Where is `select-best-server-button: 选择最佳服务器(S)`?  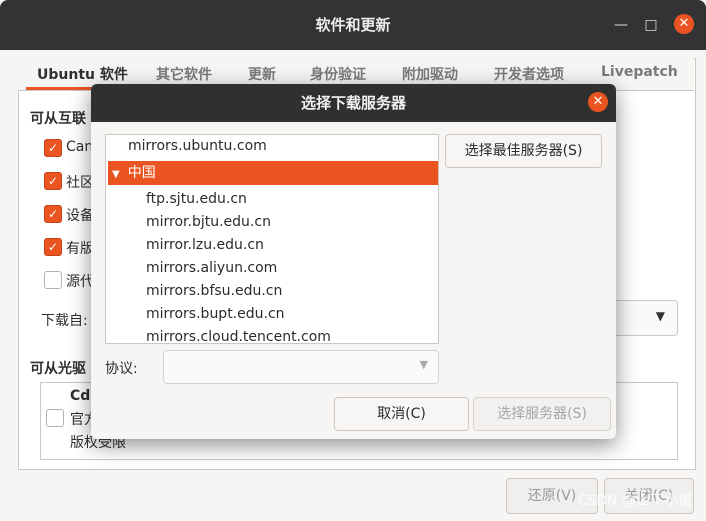
select-best-server-button: 选择最佳服务器(S) is located at coordinates (523, 151).